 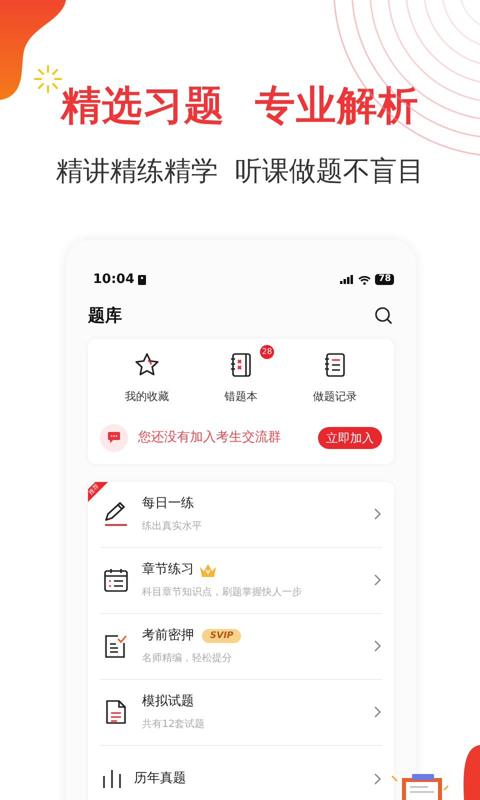 I want to click on group-invite-text: 您还没有加入考生交流群, so click(x=210, y=437).